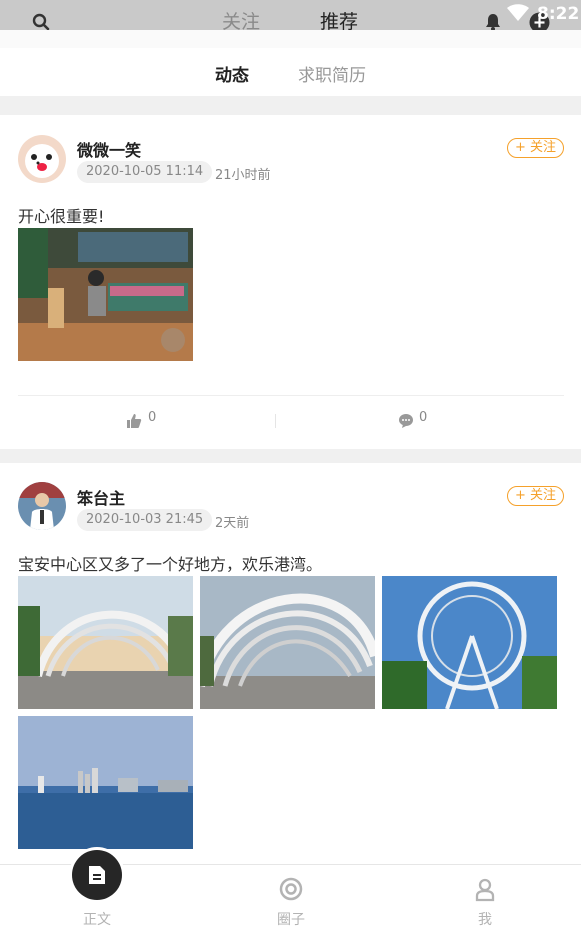 This screenshot has height=929, width=581. Describe the element at coordinates (145, 172) in the screenshot. I see `post-datetime: 2020-10-05 11:14` at that location.